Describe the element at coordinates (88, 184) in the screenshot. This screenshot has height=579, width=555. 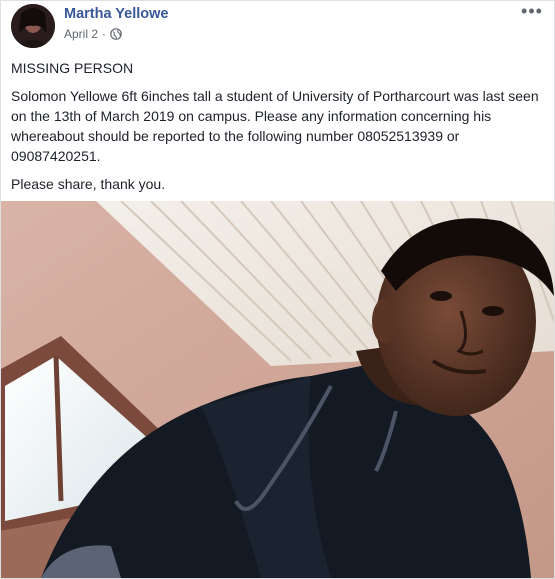
I see `post-closing: Please share, thank you.` at that location.